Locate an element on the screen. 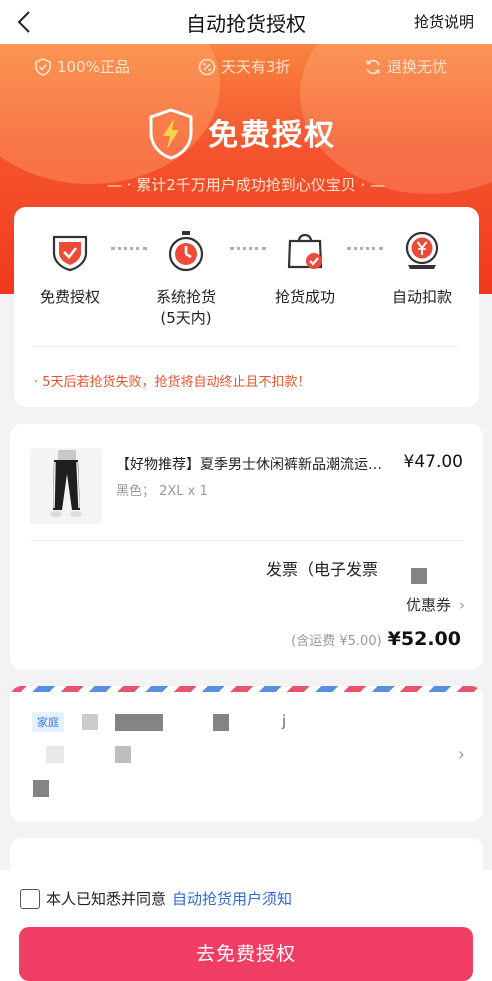  address-partial-text: j is located at coordinates (284, 721).